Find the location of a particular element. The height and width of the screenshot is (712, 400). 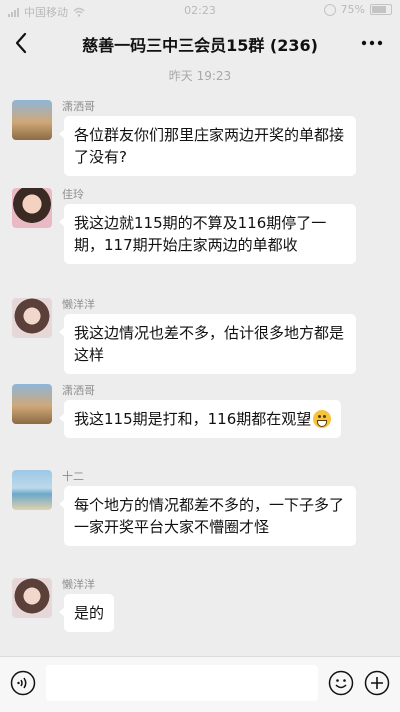

message-bubble: 我这边就115期的不算及116期停了一期，117期开始庄家两边的单都收 is located at coordinates (207, 234).